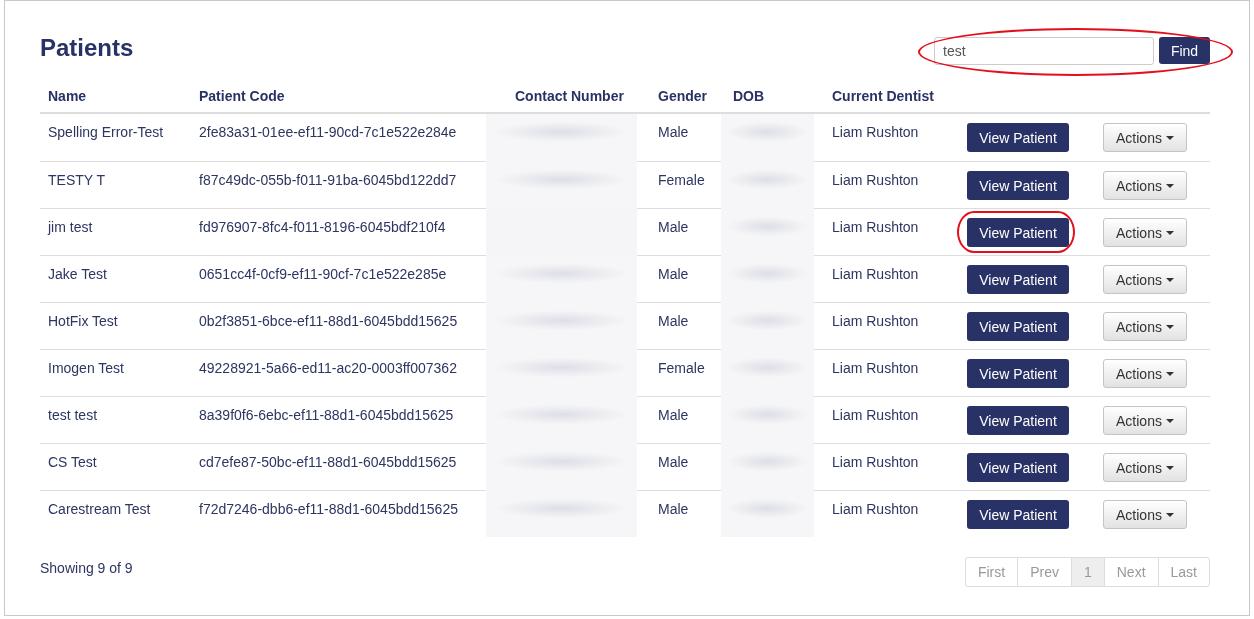  I want to click on patient-code: cd7efe87-50bc-ef11-88d1-6045bdd15625, so click(328, 462).